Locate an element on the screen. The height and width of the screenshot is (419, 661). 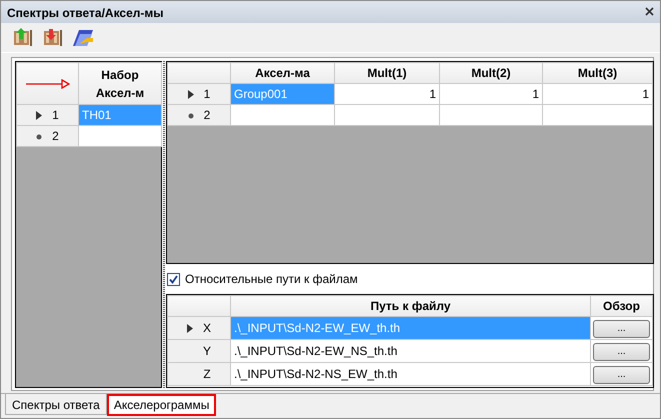
column-header: Mult(3) is located at coordinates (597, 73).